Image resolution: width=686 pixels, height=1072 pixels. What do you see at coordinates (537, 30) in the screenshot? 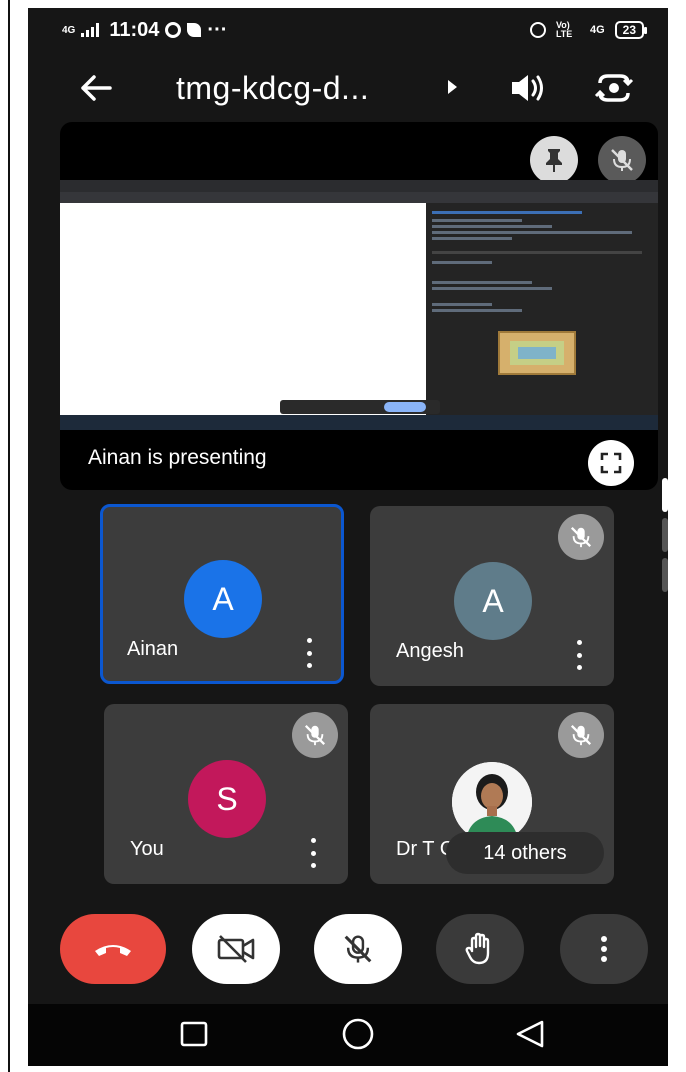
I see `alarm-icon` at bounding box center [537, 30].